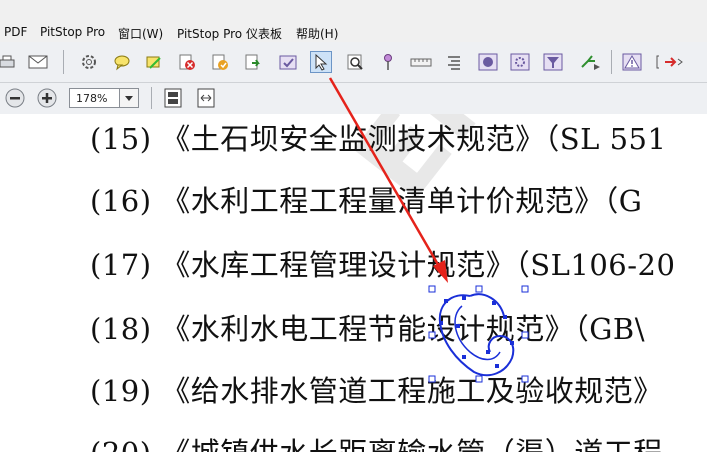 Image resolution: width=707 pixels, height=452 pixels. I want to click on ruler-icon, so click(421, 62).